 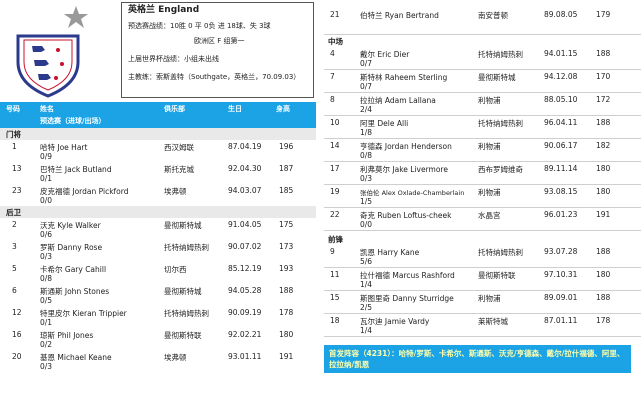 I want to click on table-row: 3 罗斯 Danny Rose 0/3 托特纳姆热刺 90.07.02 173, so click(x=153, y=251).